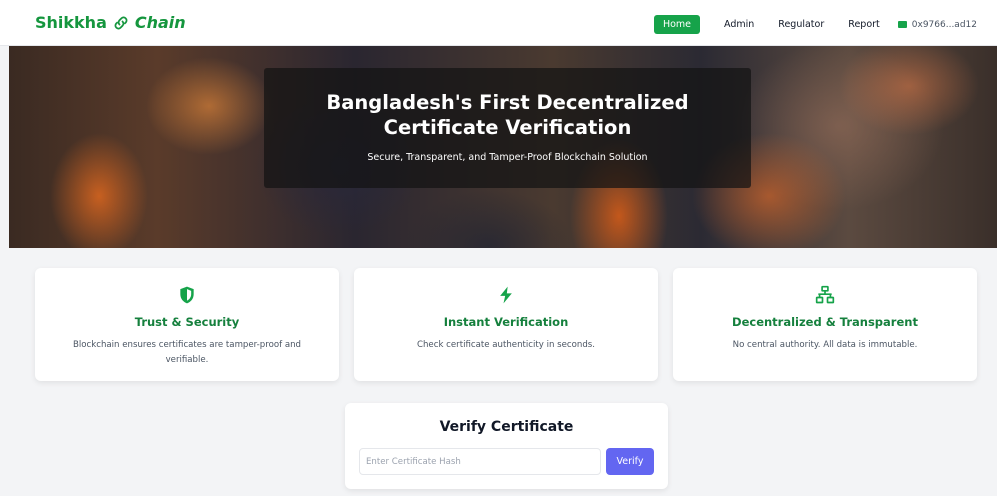  Describe the element at coordinates (187, 295) in the screenshot. I see `shield-icon` at that location.